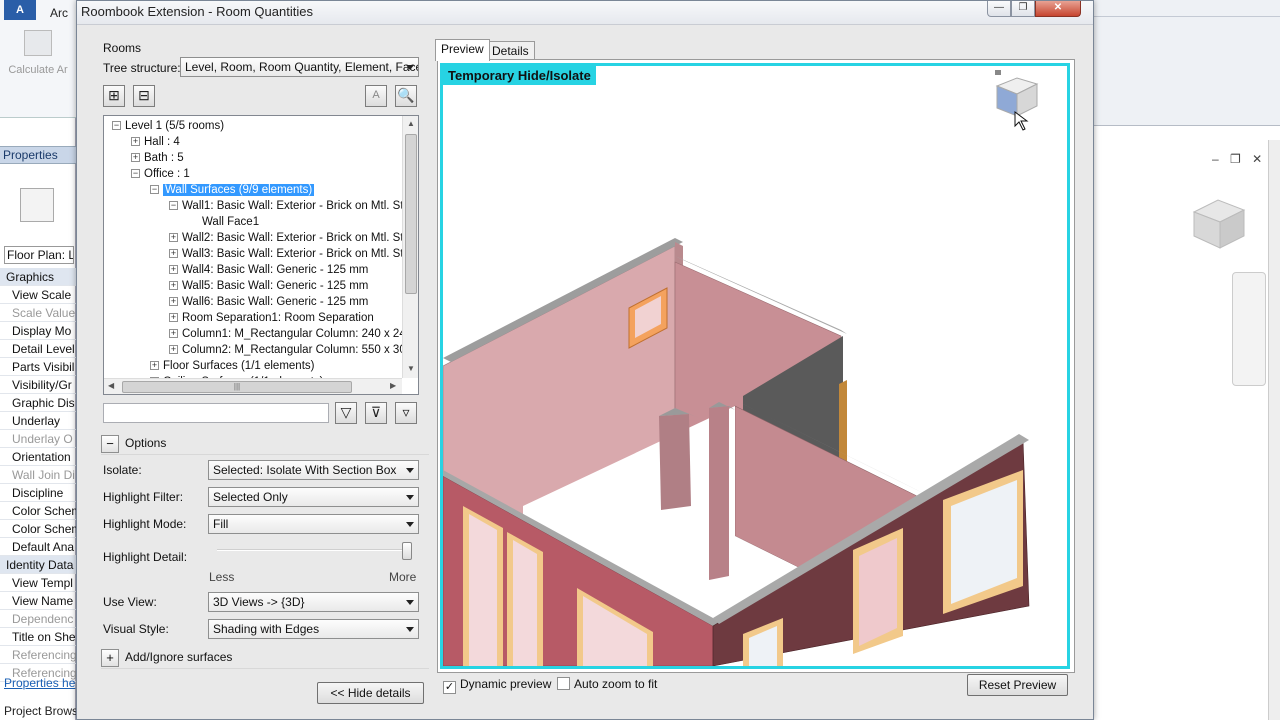  What do you see at coordinates (111, 385) in the screenshot?
I see `scroll-left-icon: ◀` at bounding box center [111, 385].